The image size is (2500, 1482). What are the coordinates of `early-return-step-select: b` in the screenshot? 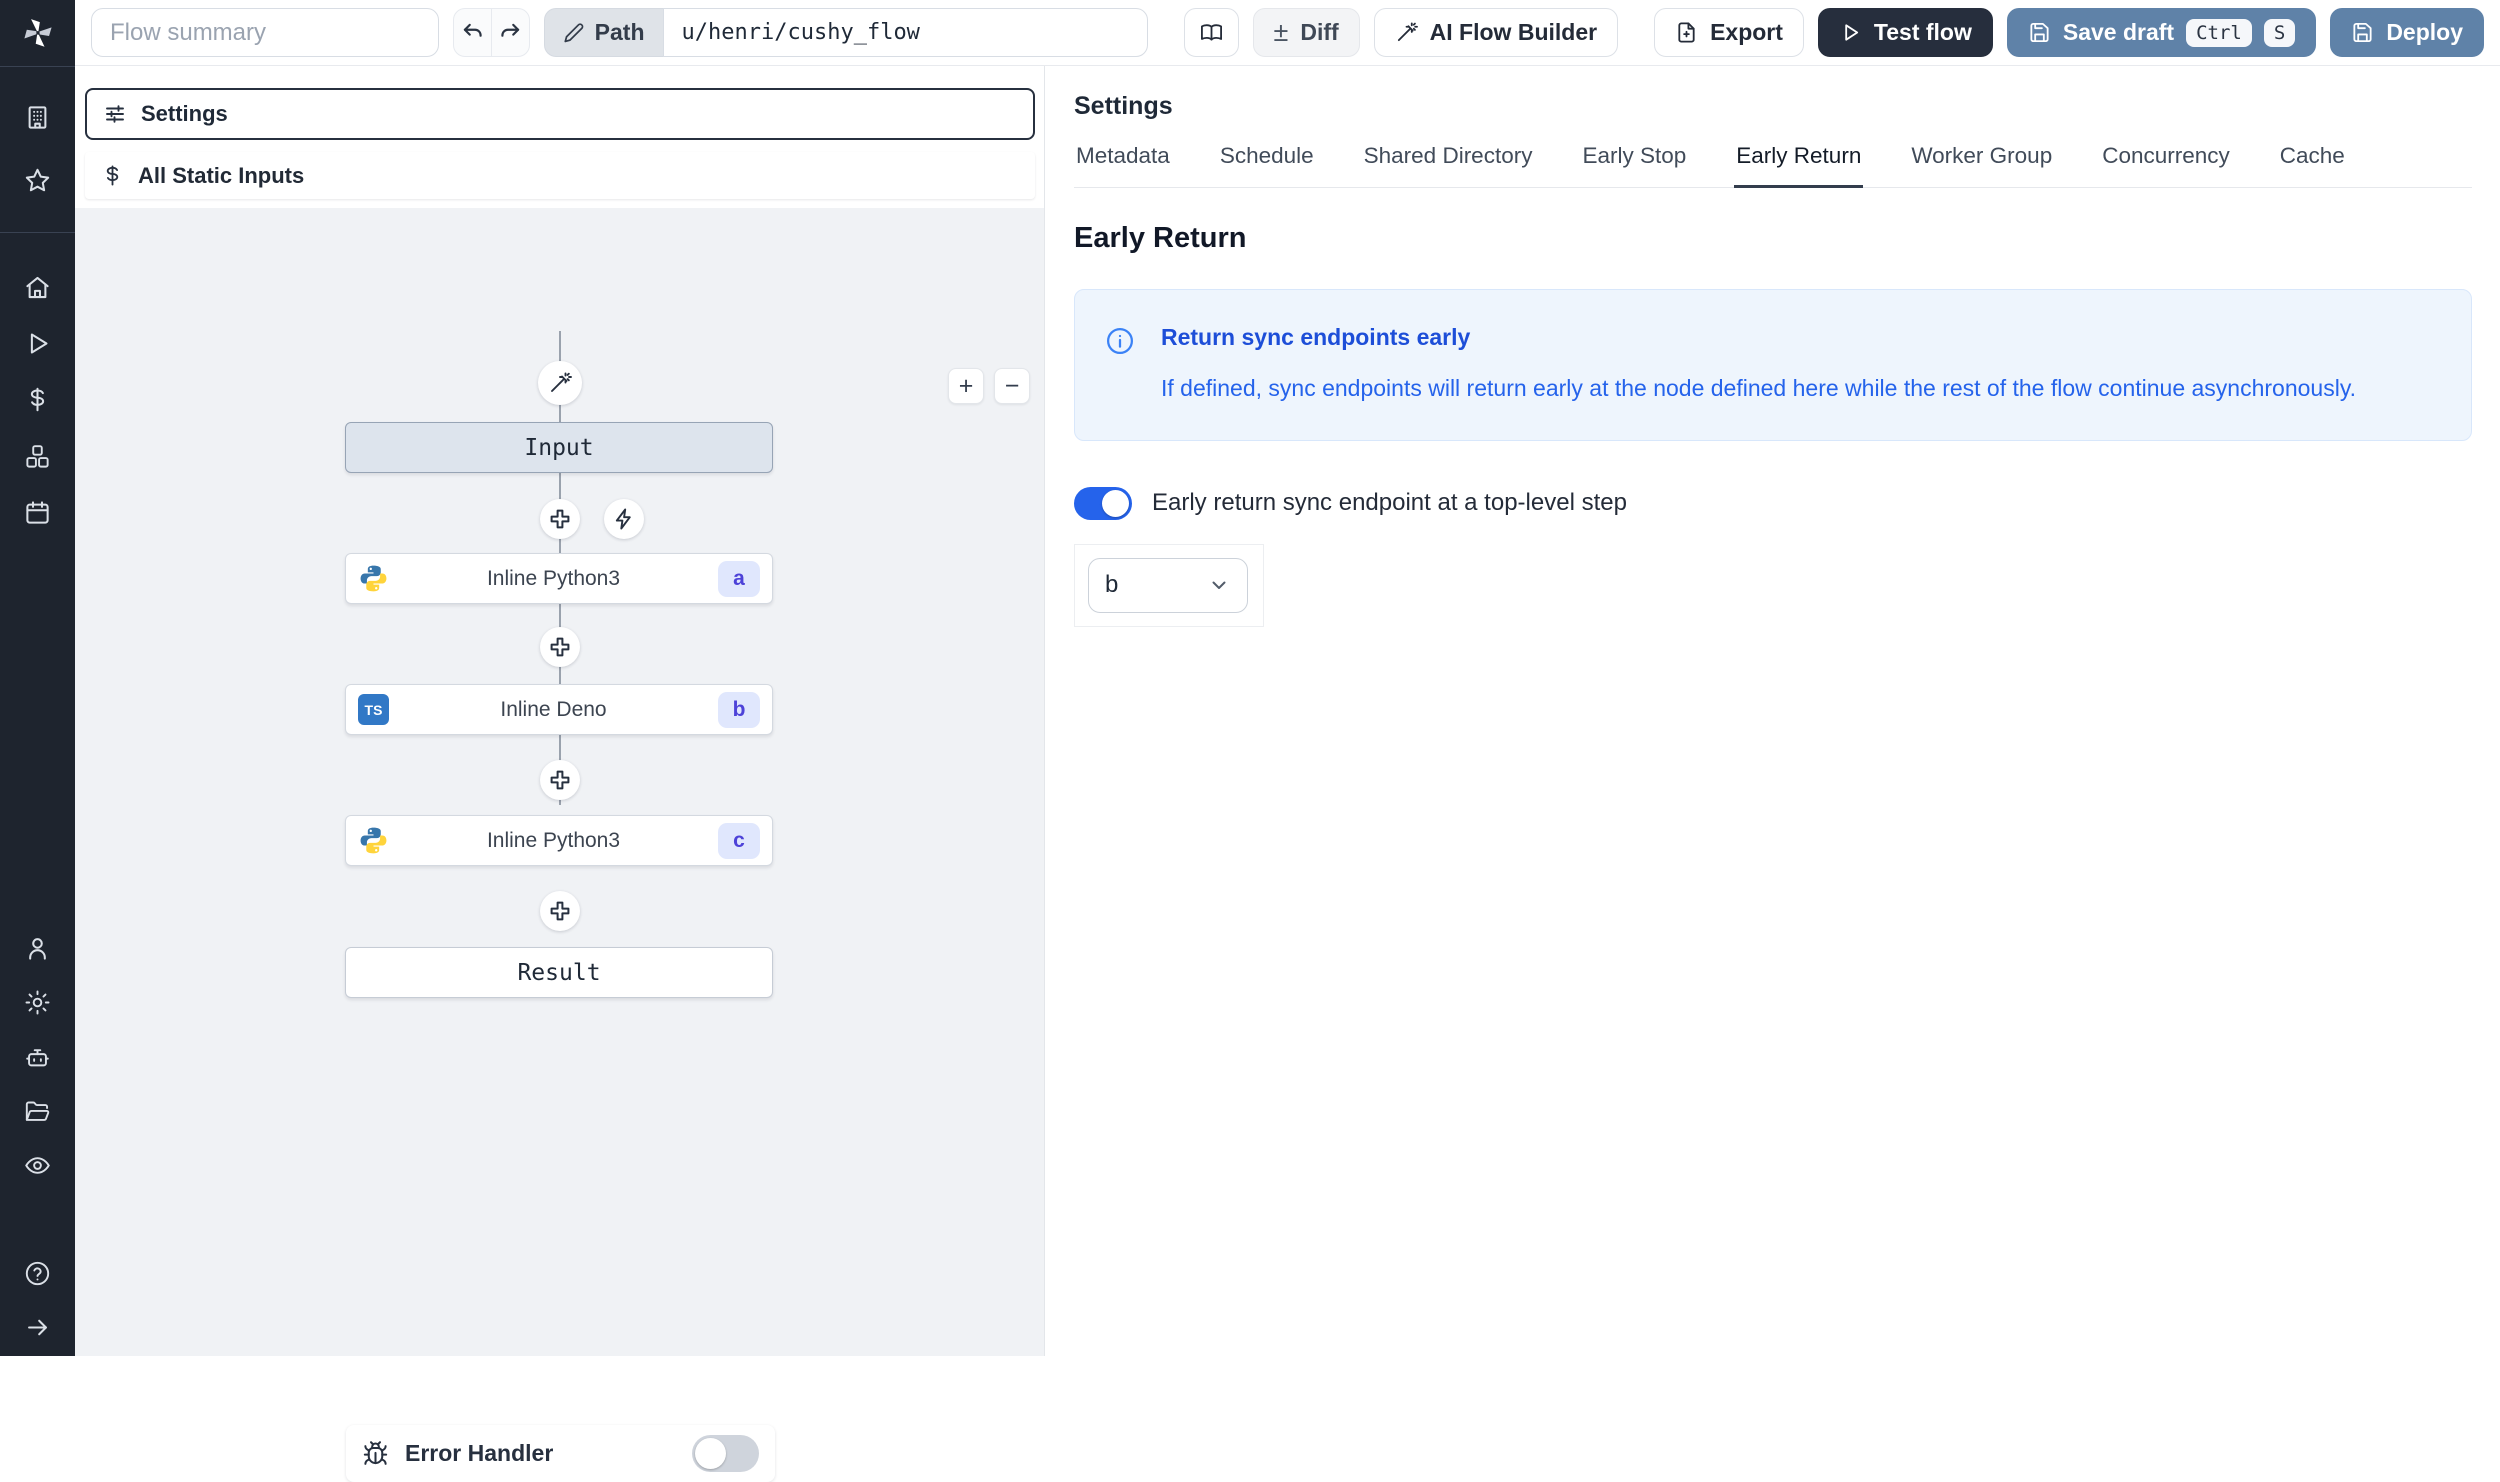 It's located at (1168, 585).